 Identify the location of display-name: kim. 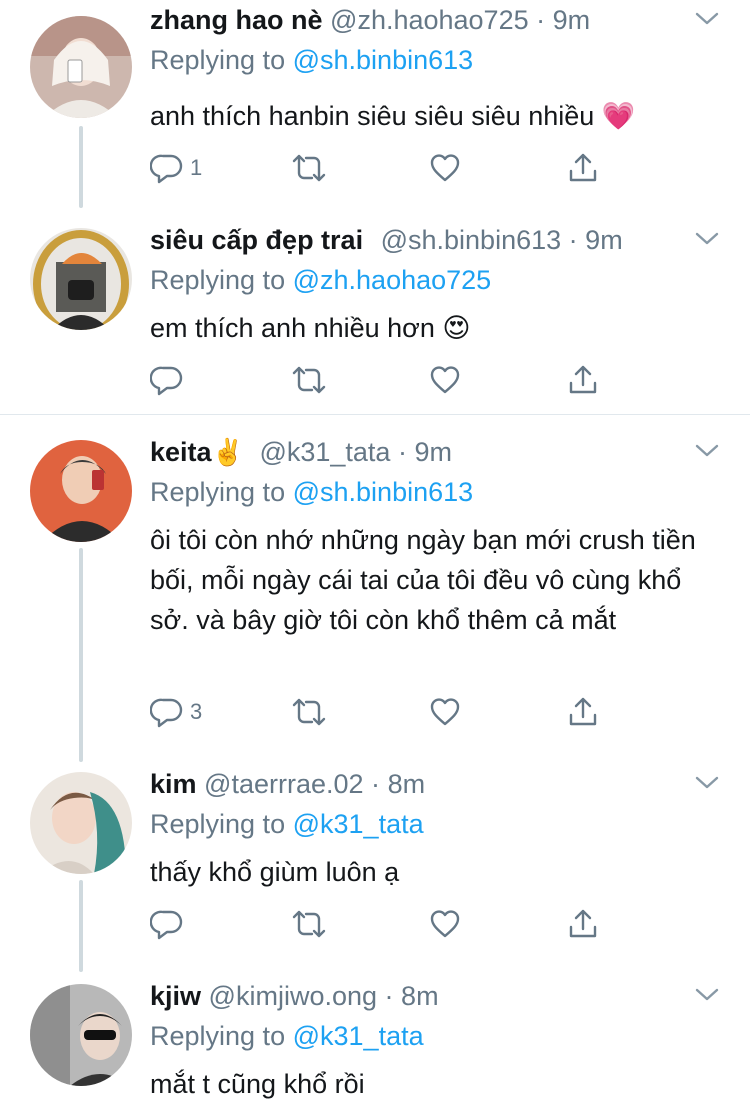
(173, 784).